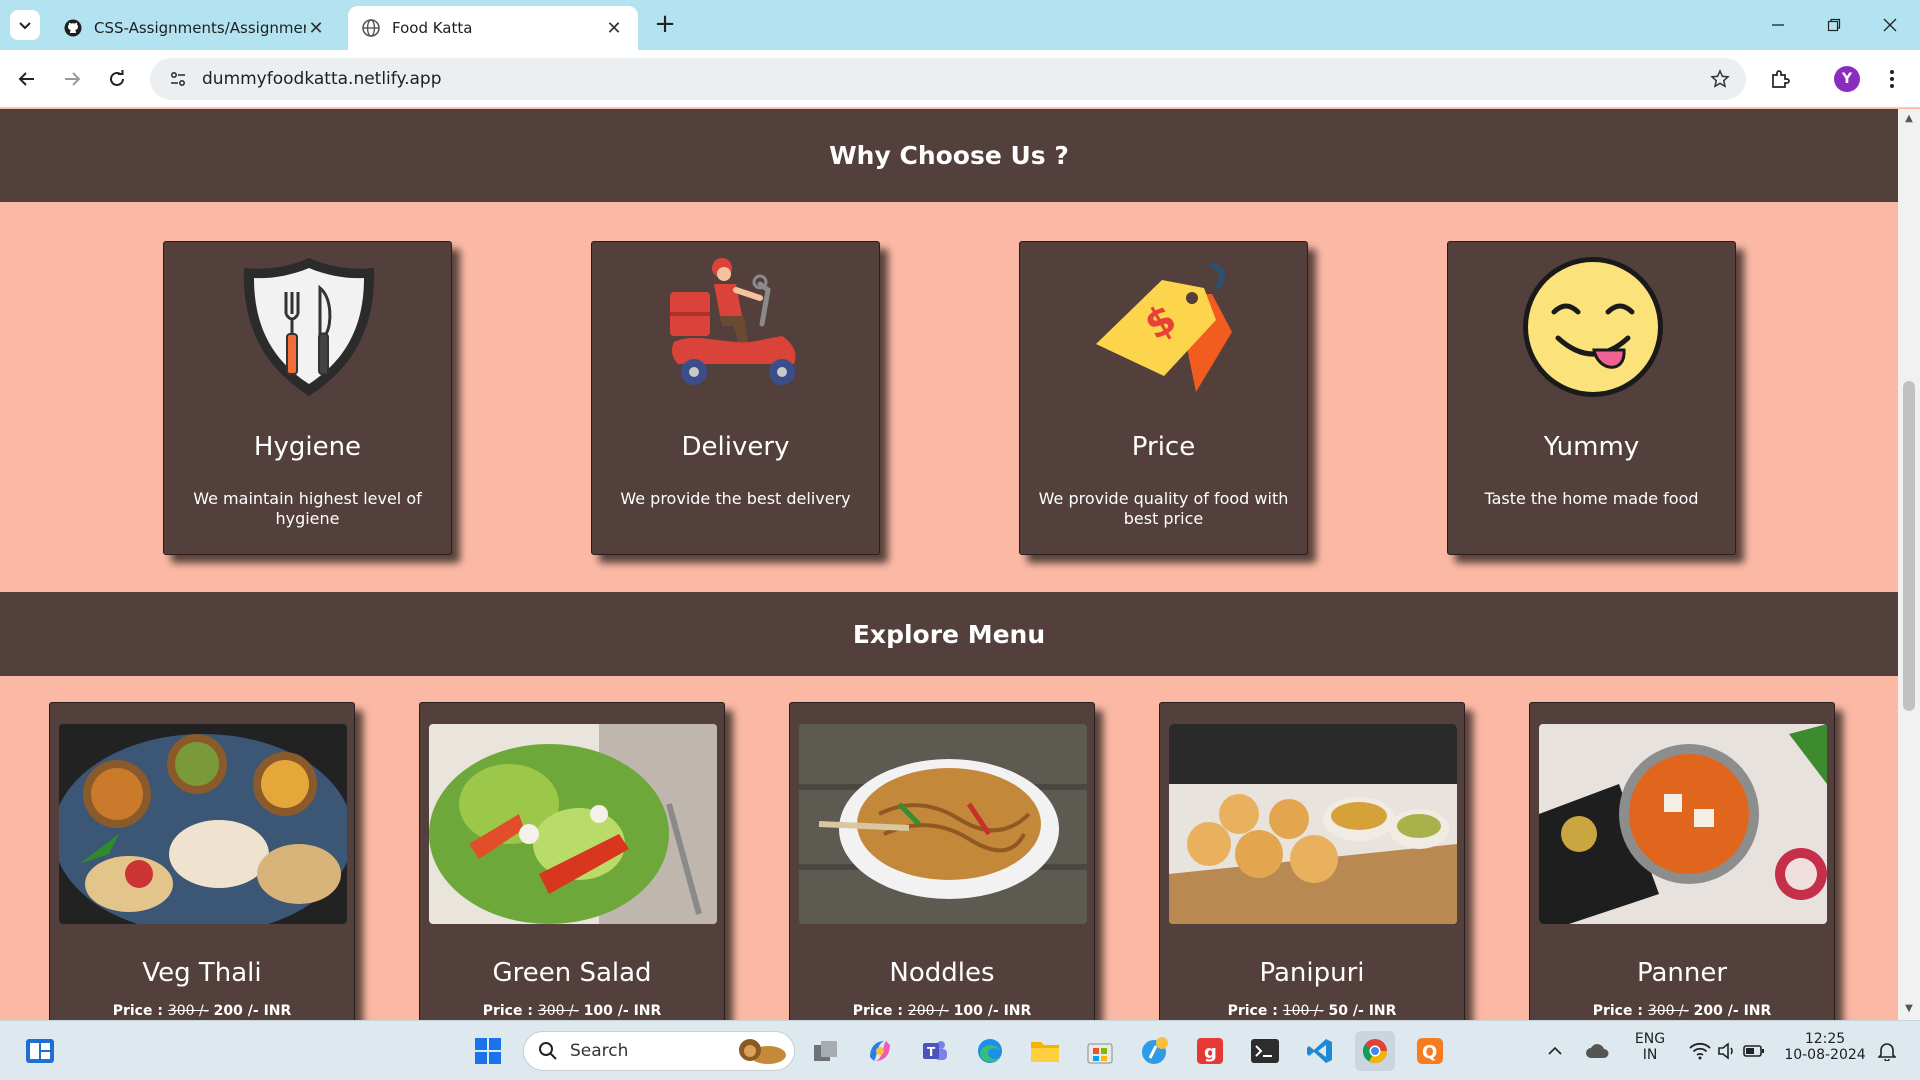  I want to click on copilot-button, so click(880, 1051).